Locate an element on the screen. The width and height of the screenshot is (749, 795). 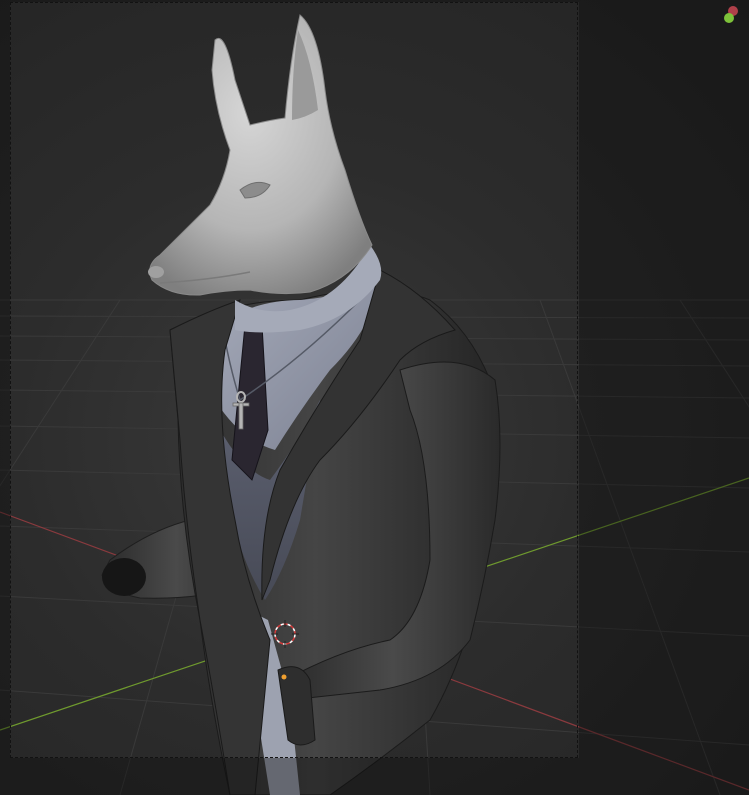
jackal-head is located at coordinates (261, 155).